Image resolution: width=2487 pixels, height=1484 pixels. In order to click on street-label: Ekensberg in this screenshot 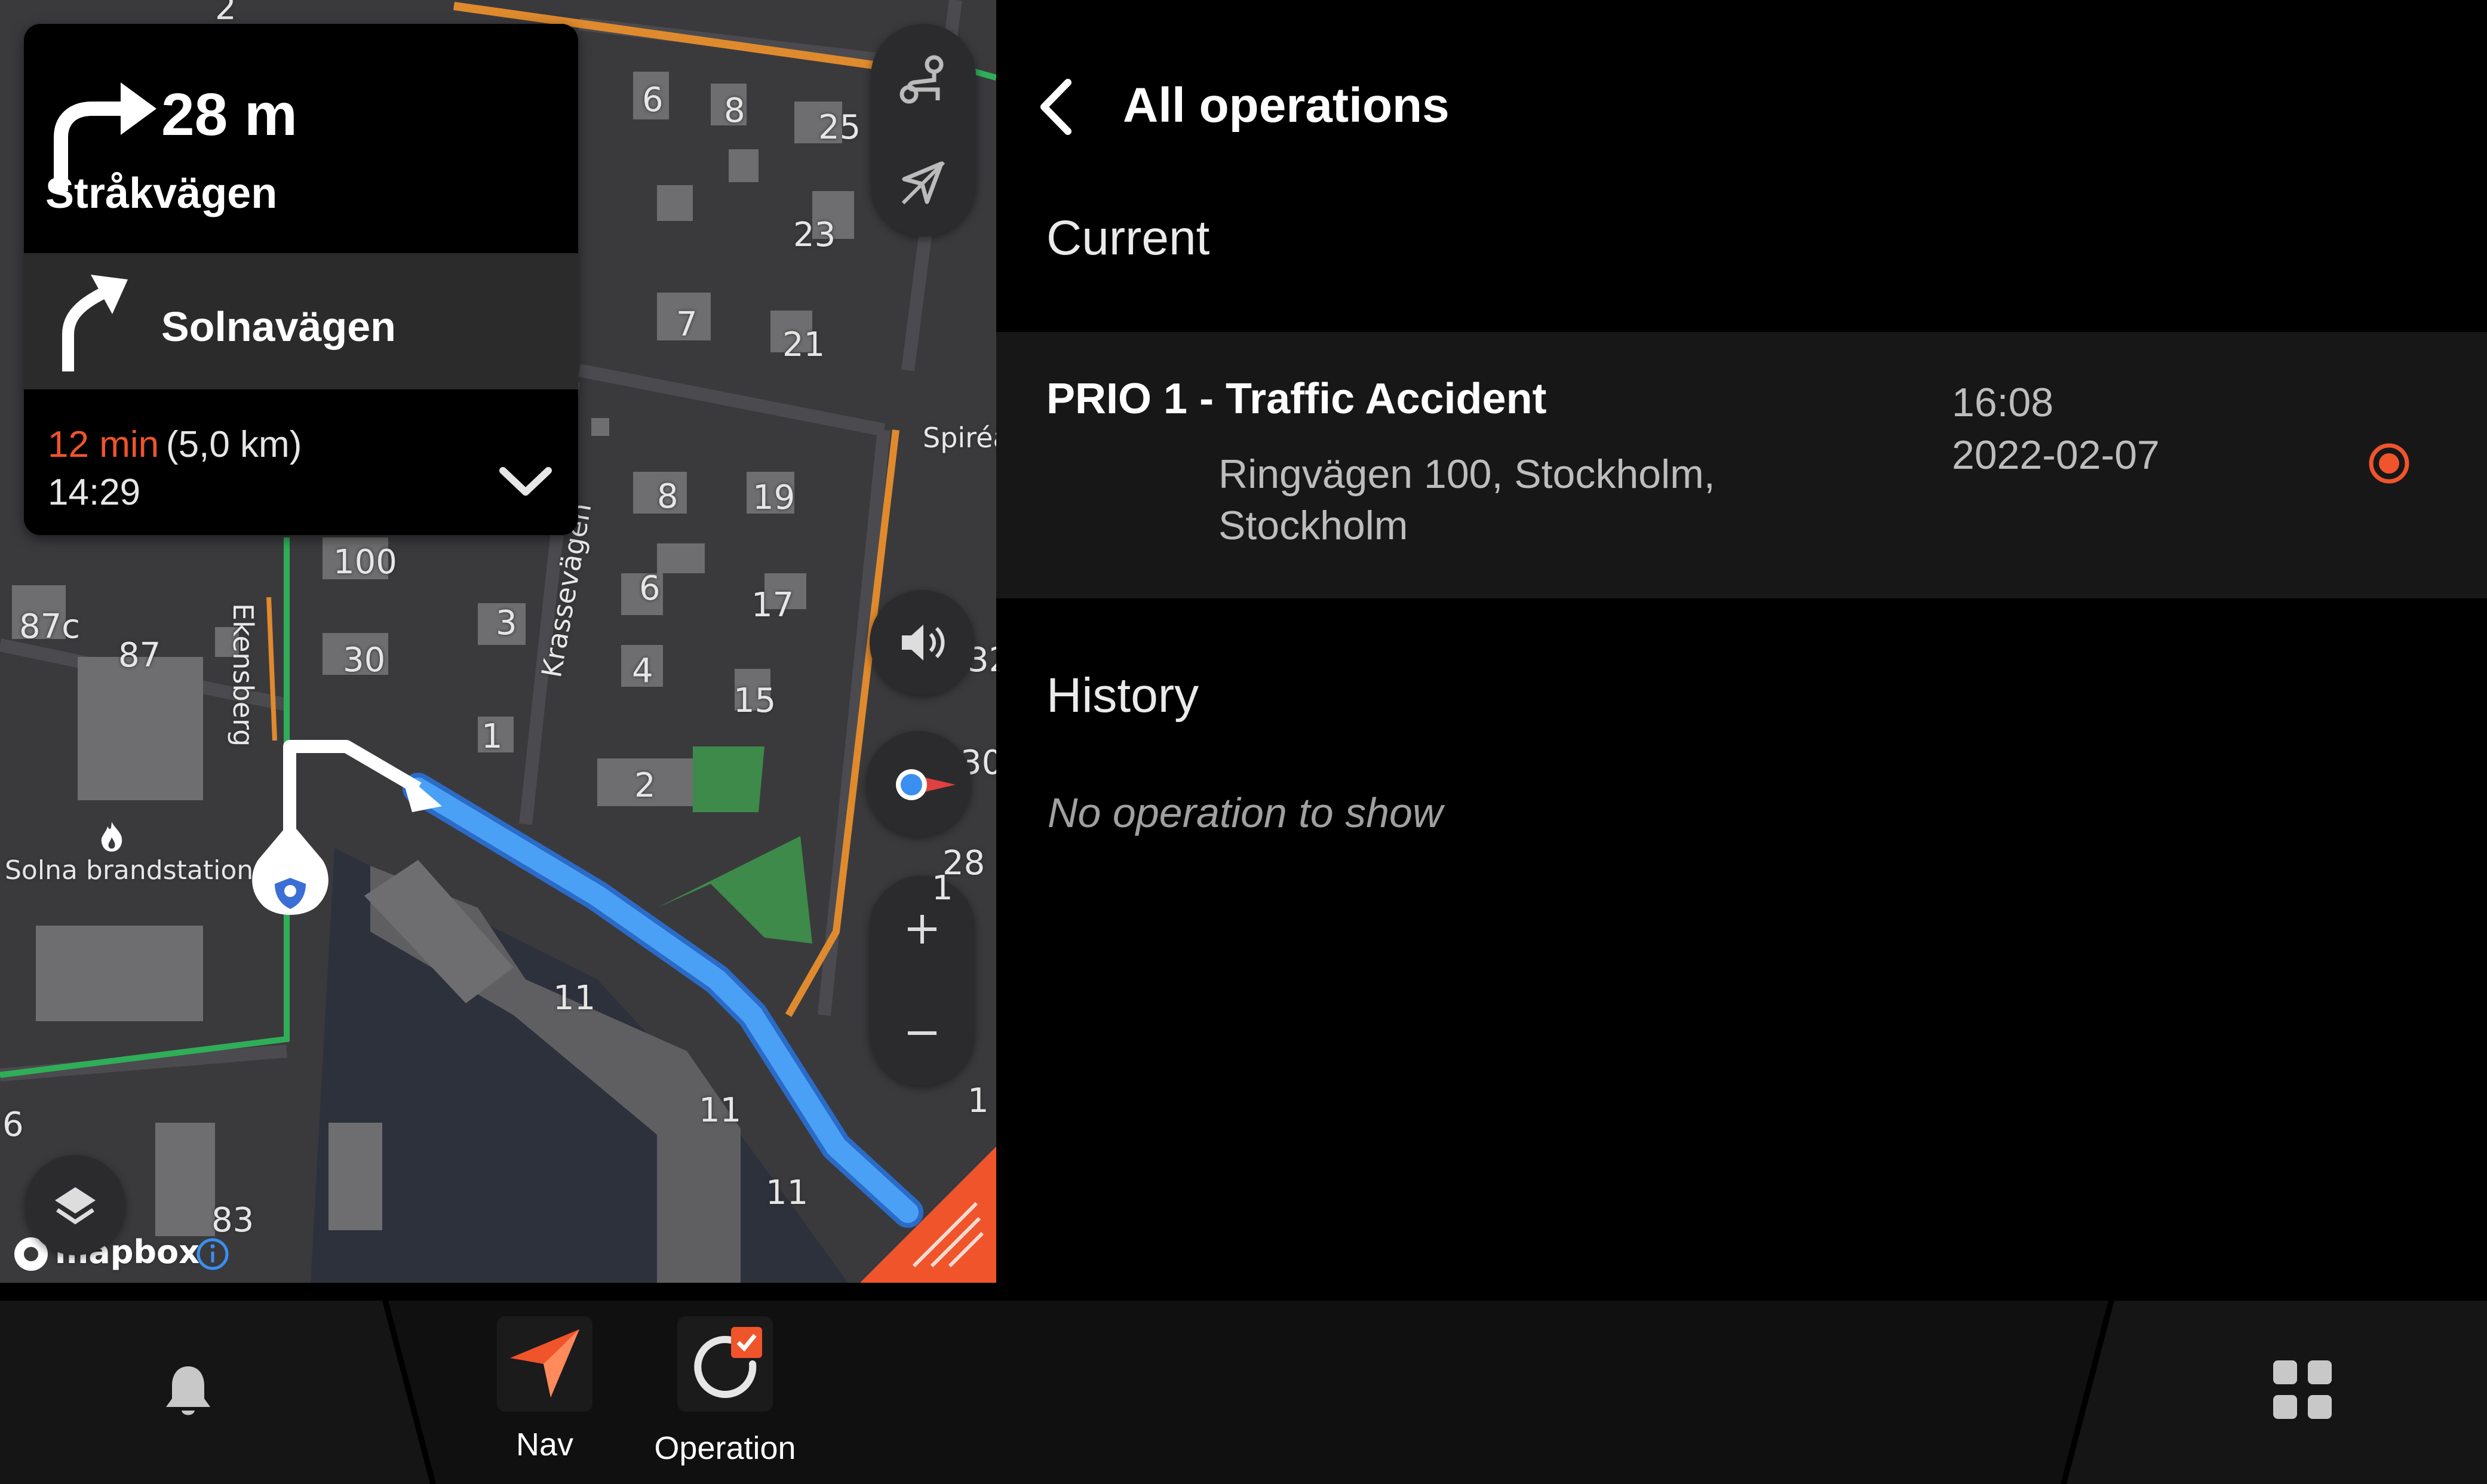, I will do `click(243, 675)`.